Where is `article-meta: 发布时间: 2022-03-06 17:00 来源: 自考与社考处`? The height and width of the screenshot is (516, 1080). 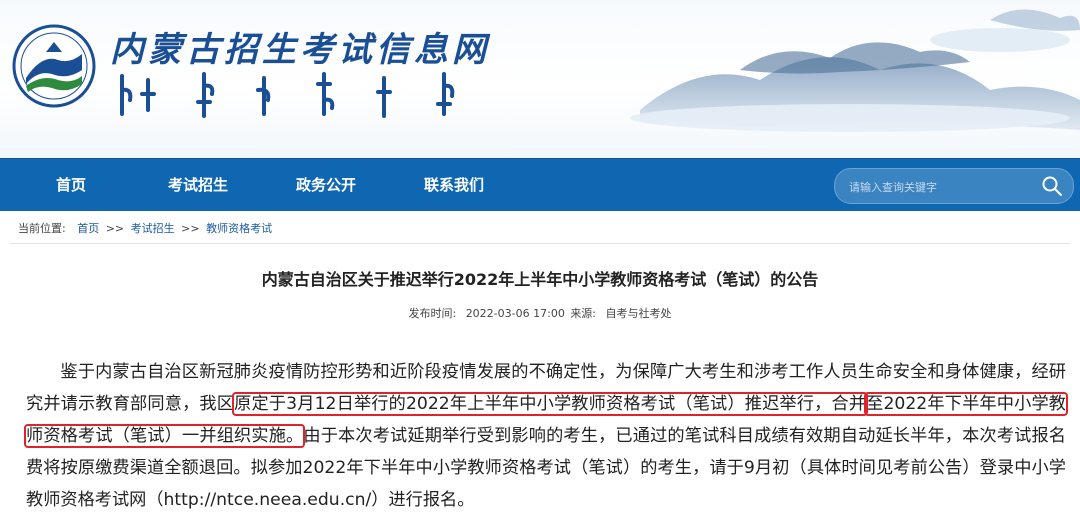
article-meta: 发布时间: 2022-03-06 17:00 来源: 自考与社考处 is located at coordinates (540, 313).